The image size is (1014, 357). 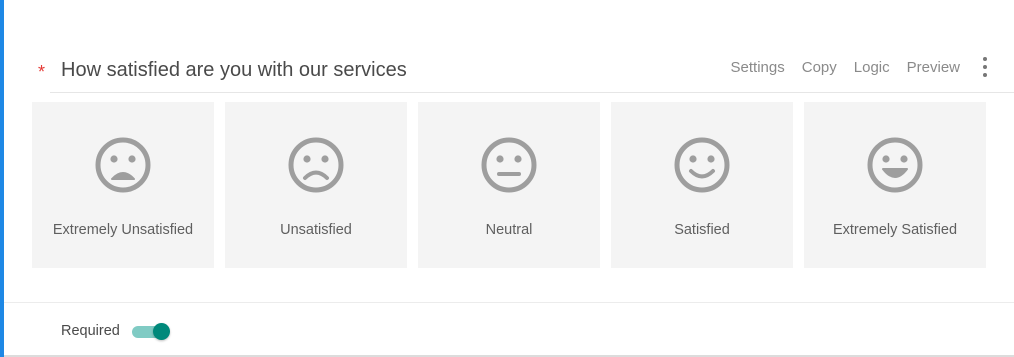 What do you see at coordinates (819, 67) in the screenshot?
I see `copy-link: Copy` at bounding box center [819, 67].